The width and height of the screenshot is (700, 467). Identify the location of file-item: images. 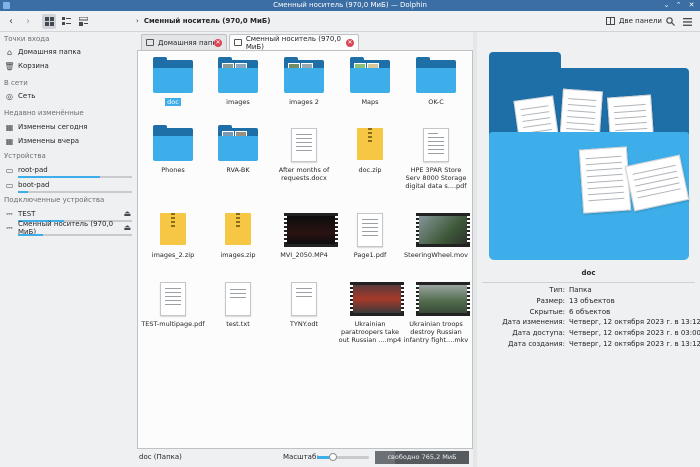
(238, 81).